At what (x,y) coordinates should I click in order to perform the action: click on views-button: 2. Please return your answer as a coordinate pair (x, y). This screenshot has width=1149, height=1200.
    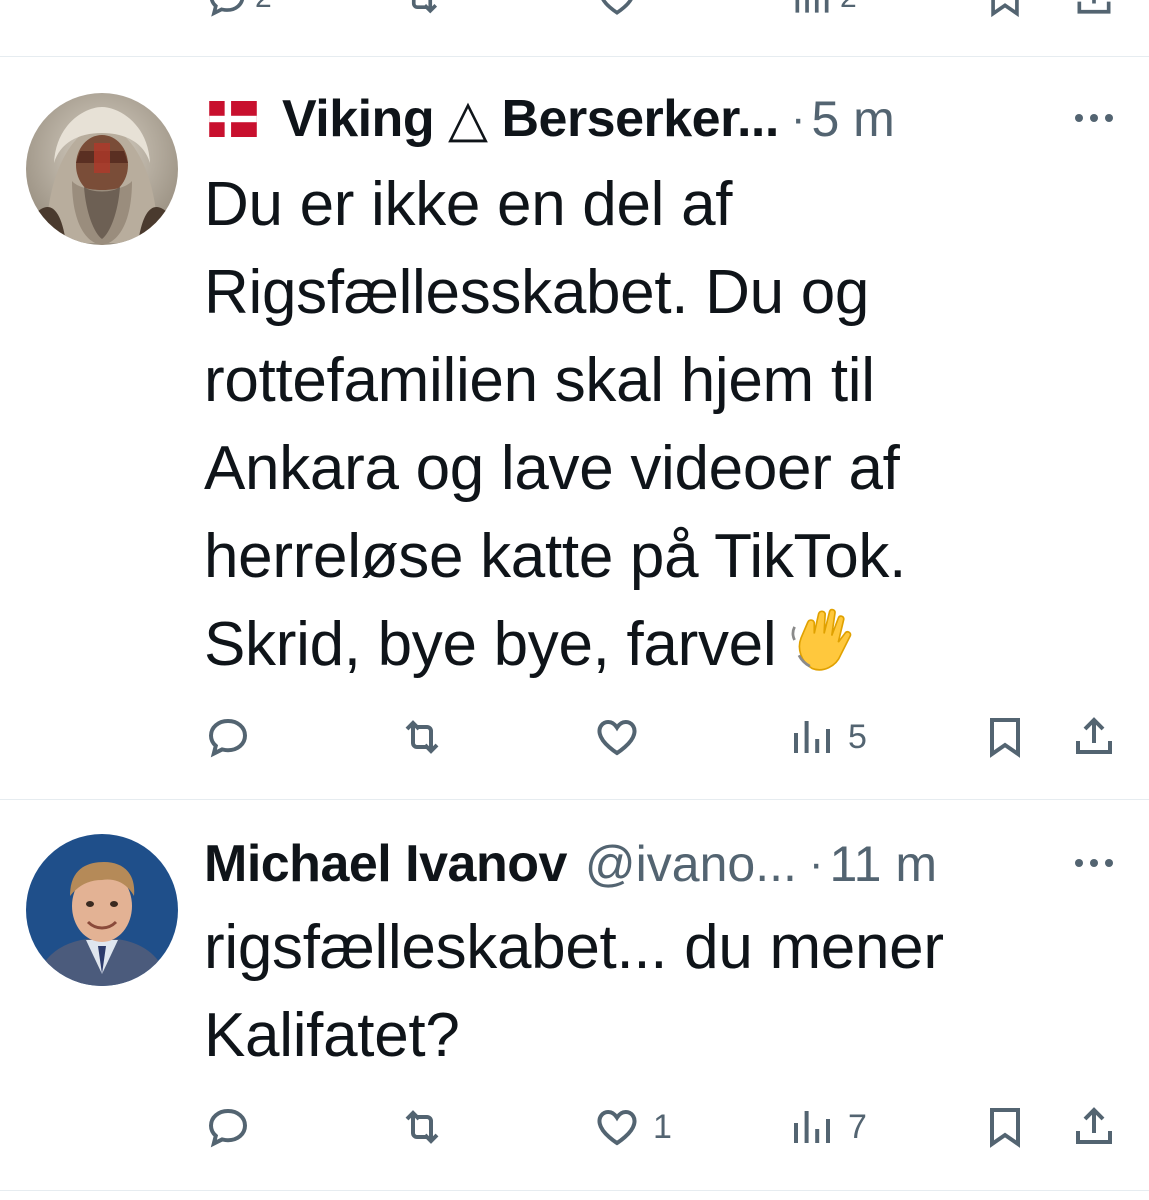
    Looking at the image, I should click on (823, 9).